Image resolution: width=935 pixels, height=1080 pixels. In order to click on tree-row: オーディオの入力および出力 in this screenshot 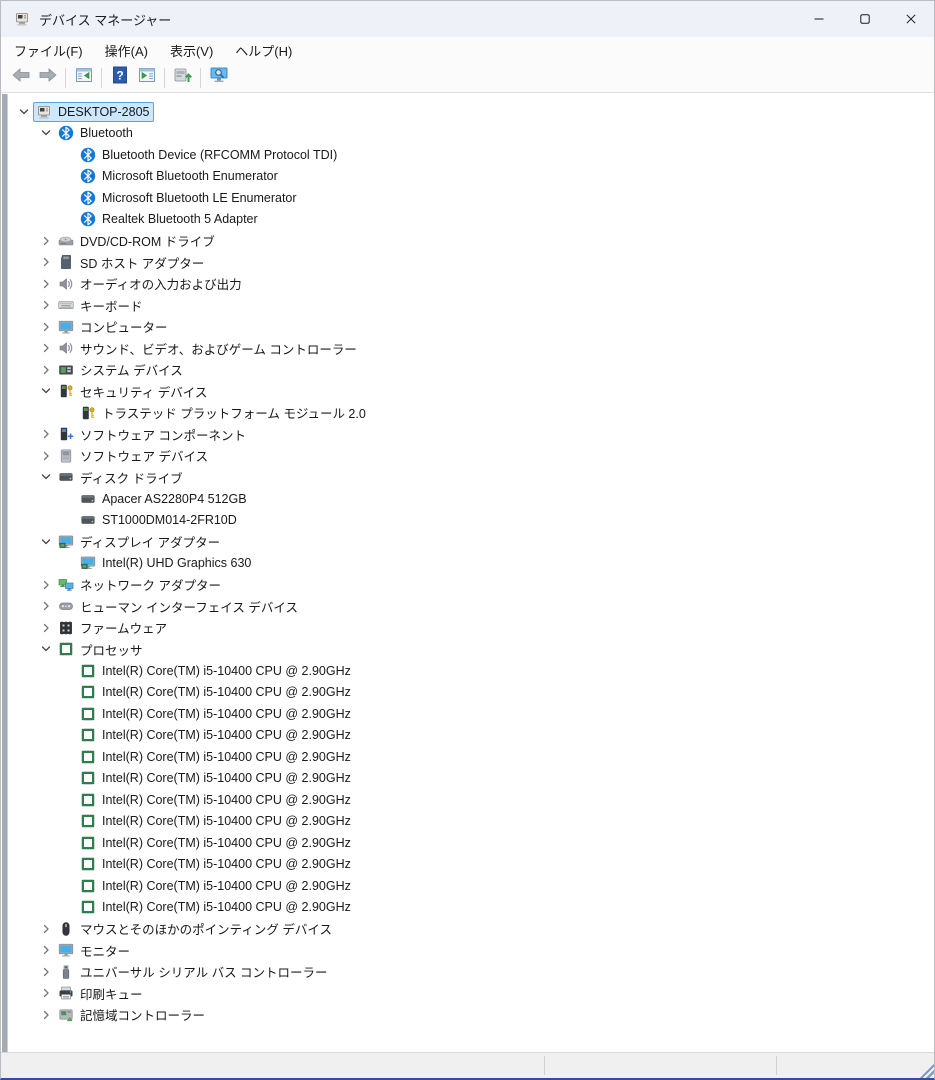, I will do `click(470, 284)`.